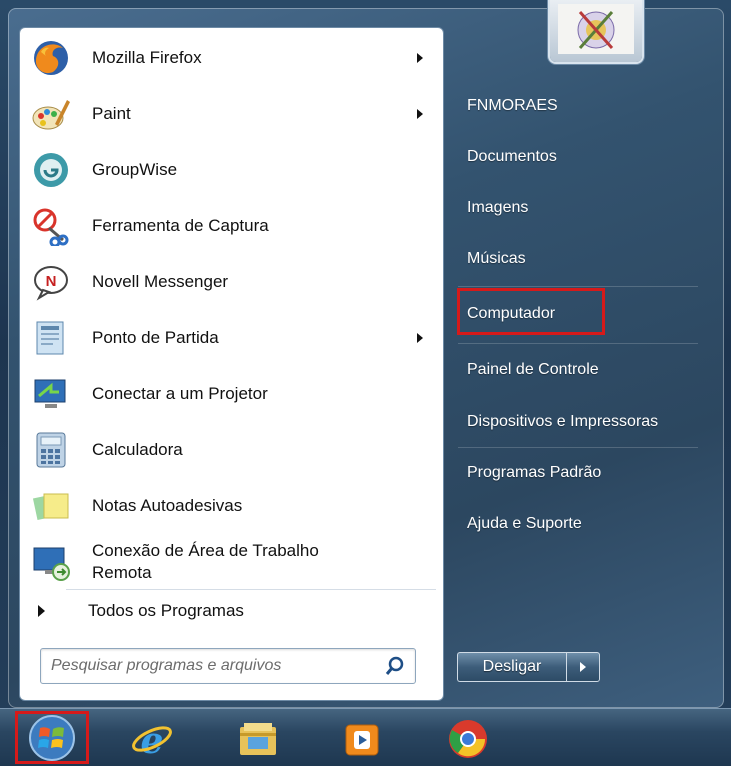 This screenshot has width=731, height=766. I want to click on program-label: Notas Autoadesivas, so click(167, 505).